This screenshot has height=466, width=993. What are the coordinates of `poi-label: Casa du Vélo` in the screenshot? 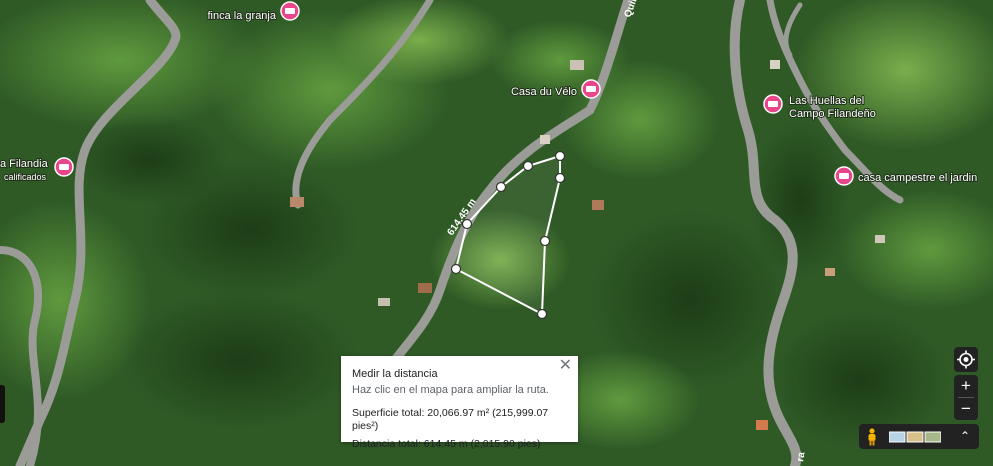 It's located at (544, 92).